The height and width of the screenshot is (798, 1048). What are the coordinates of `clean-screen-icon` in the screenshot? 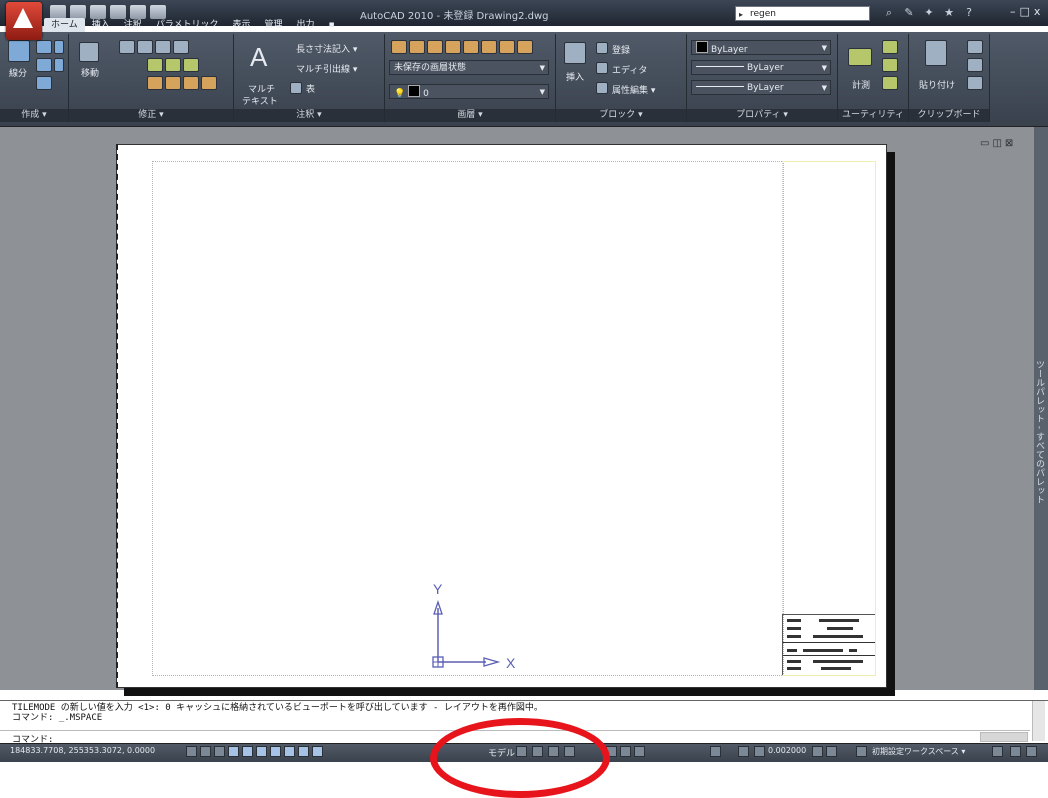 It's located at (1015, 751).